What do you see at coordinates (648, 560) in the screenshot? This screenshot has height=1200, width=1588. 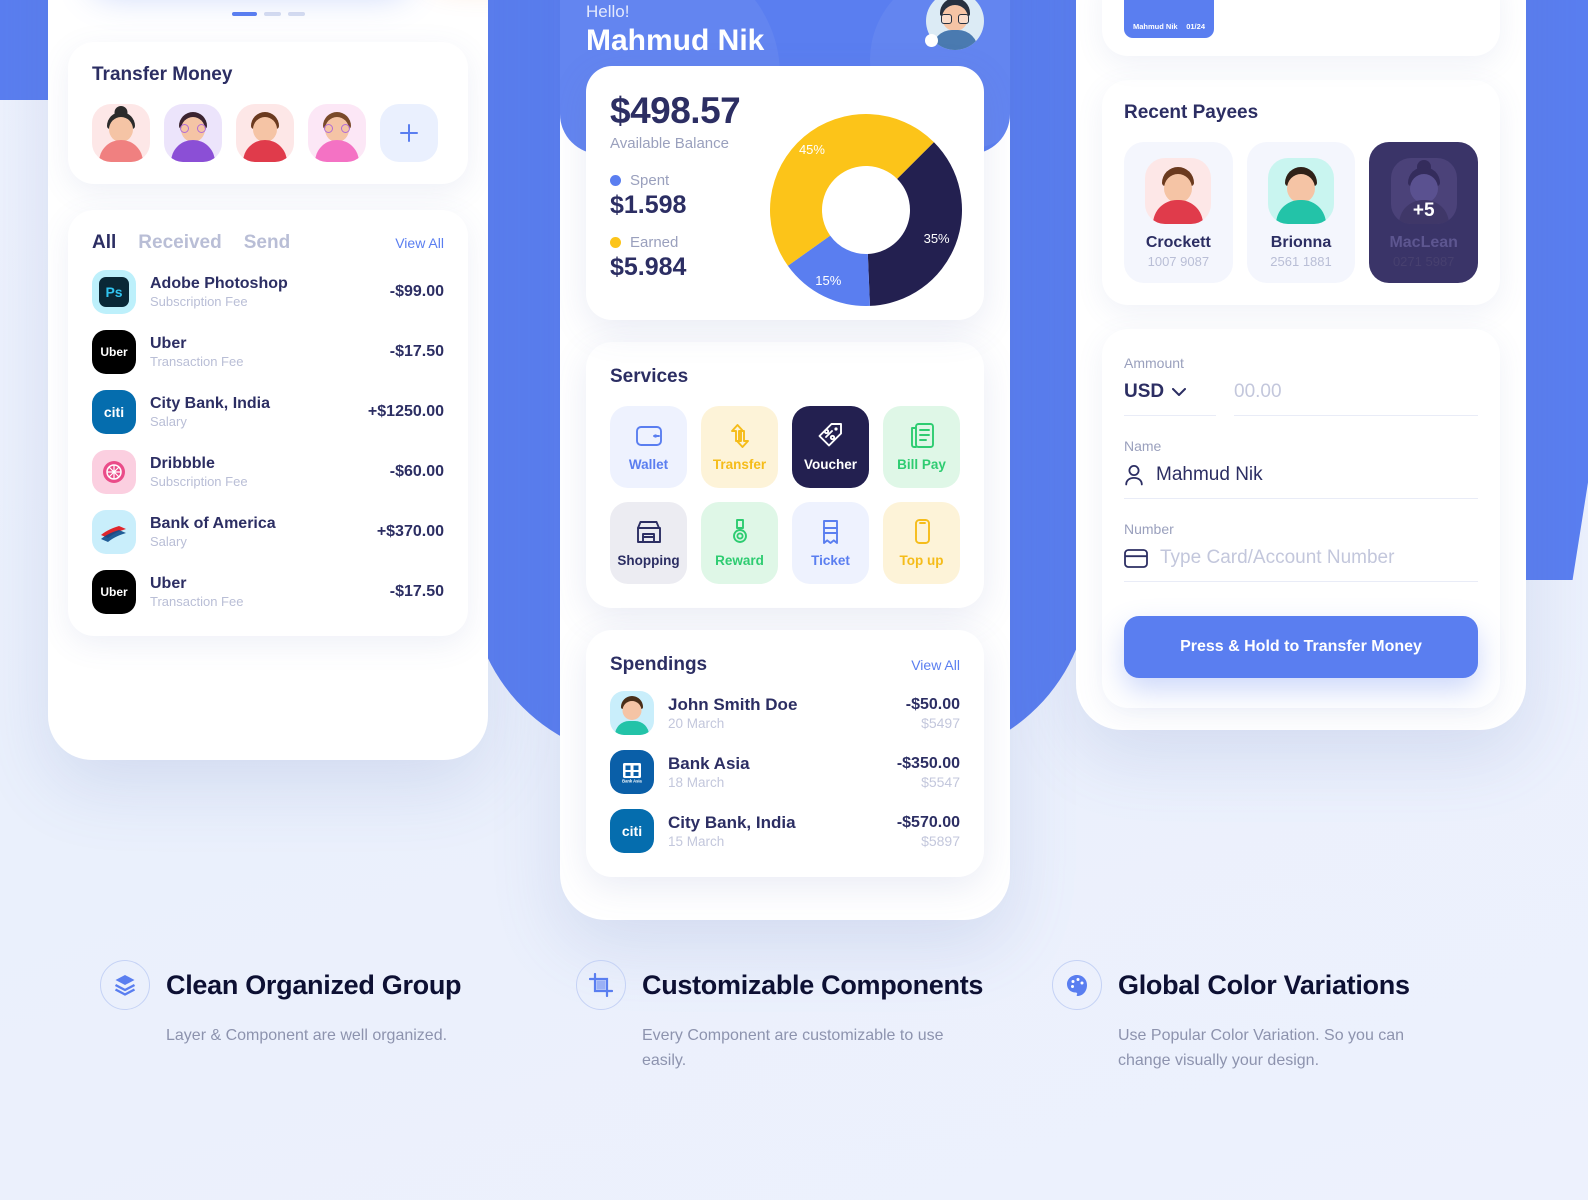 I see `service-label: Shopping` at bounding box center [648, 560].